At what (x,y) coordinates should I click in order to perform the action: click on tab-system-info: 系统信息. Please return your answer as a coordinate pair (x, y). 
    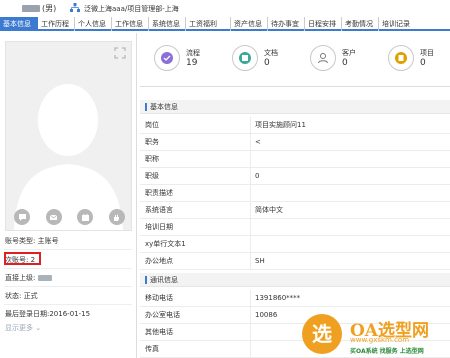
    Looking at the image, I should click on (167, 24).